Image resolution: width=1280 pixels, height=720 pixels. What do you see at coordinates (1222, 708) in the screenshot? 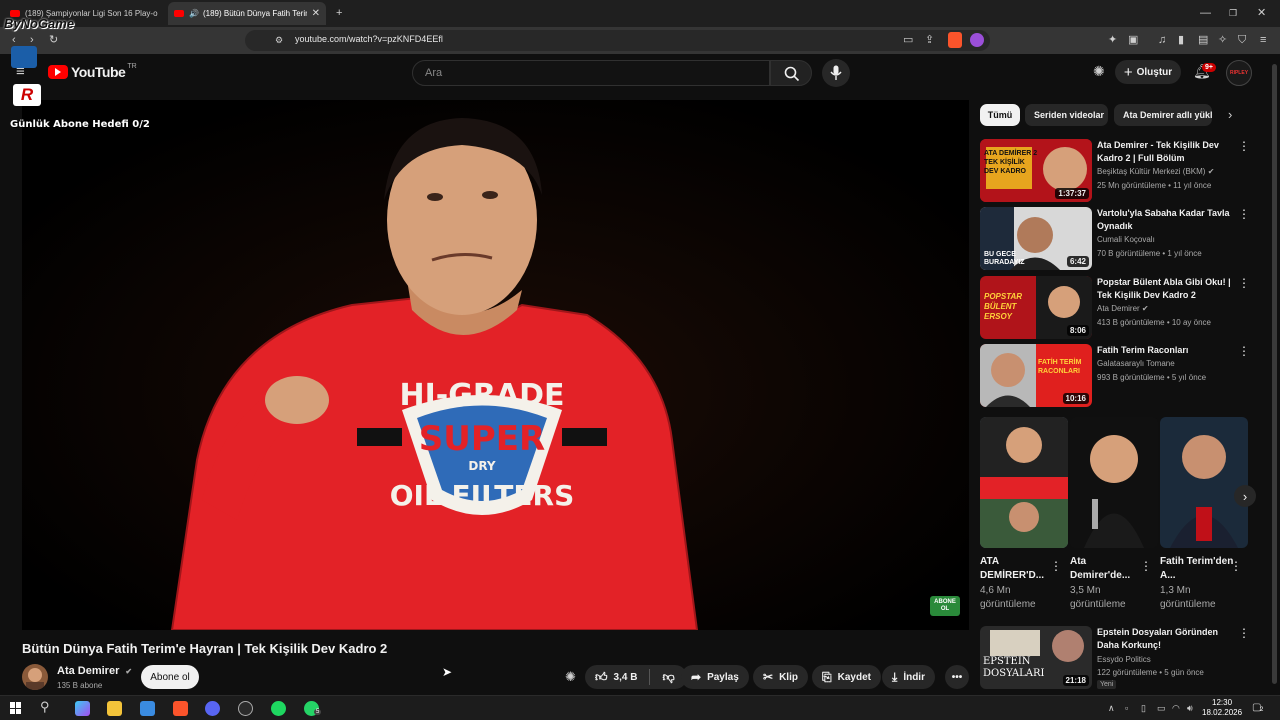
I see `system-clock: 12:30 18.02.2026` at bounding box center [1222, 708].